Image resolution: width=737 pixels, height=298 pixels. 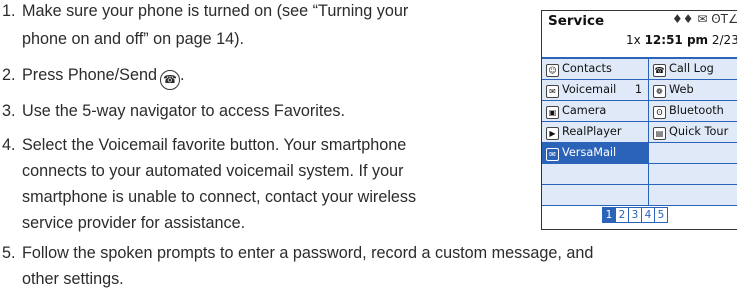 I want to click on favorite-voicemail: ✉ Voicemail 1, so click(x=595, y=90).